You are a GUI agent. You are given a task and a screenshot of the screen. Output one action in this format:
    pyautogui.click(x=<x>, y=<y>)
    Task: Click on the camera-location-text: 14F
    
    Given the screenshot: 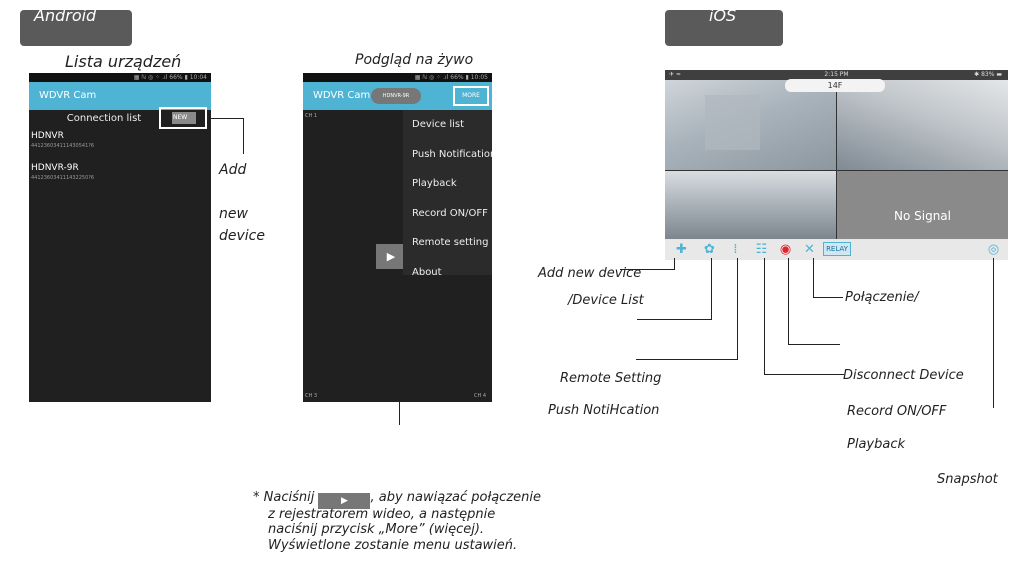 What is the action you would take?
    pyautogui.click(x=835, y=85)
    